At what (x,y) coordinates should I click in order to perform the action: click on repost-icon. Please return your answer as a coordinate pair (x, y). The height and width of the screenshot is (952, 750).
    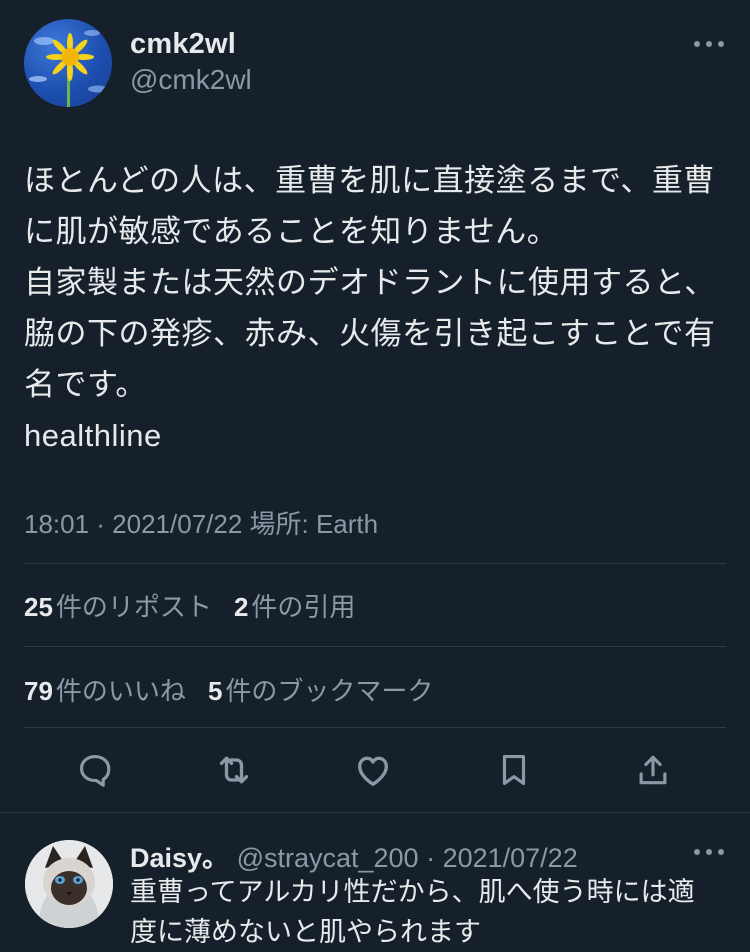
    Looking at the image, I should click on (234, 770).